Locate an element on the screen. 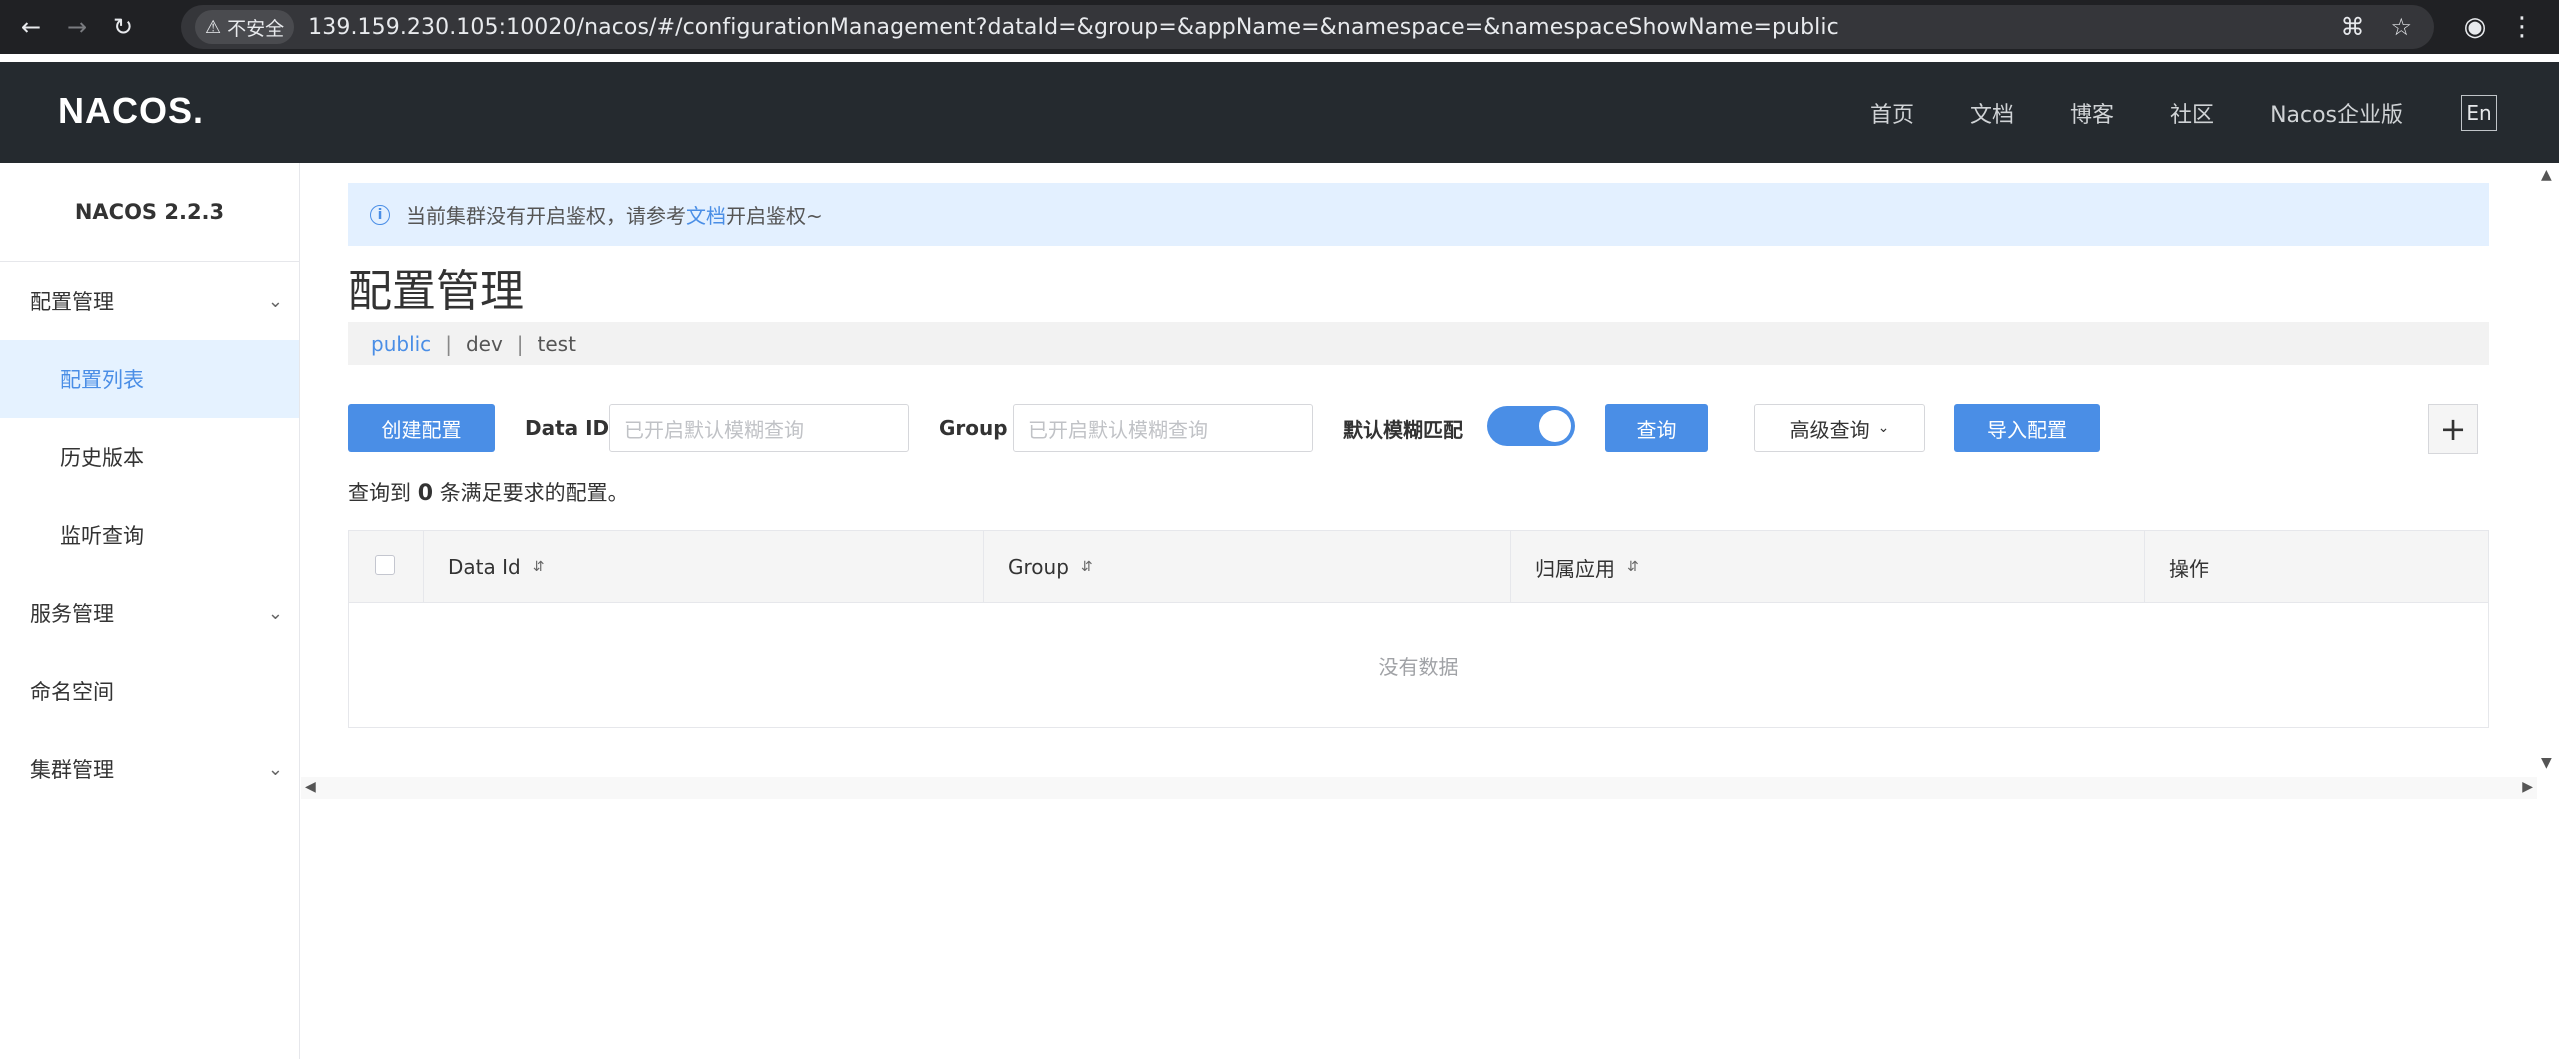 This screenshot has height=1059, width=2559. horizontal-scrollbar: ◀ ▶ is located at coordinates (1419, 788).